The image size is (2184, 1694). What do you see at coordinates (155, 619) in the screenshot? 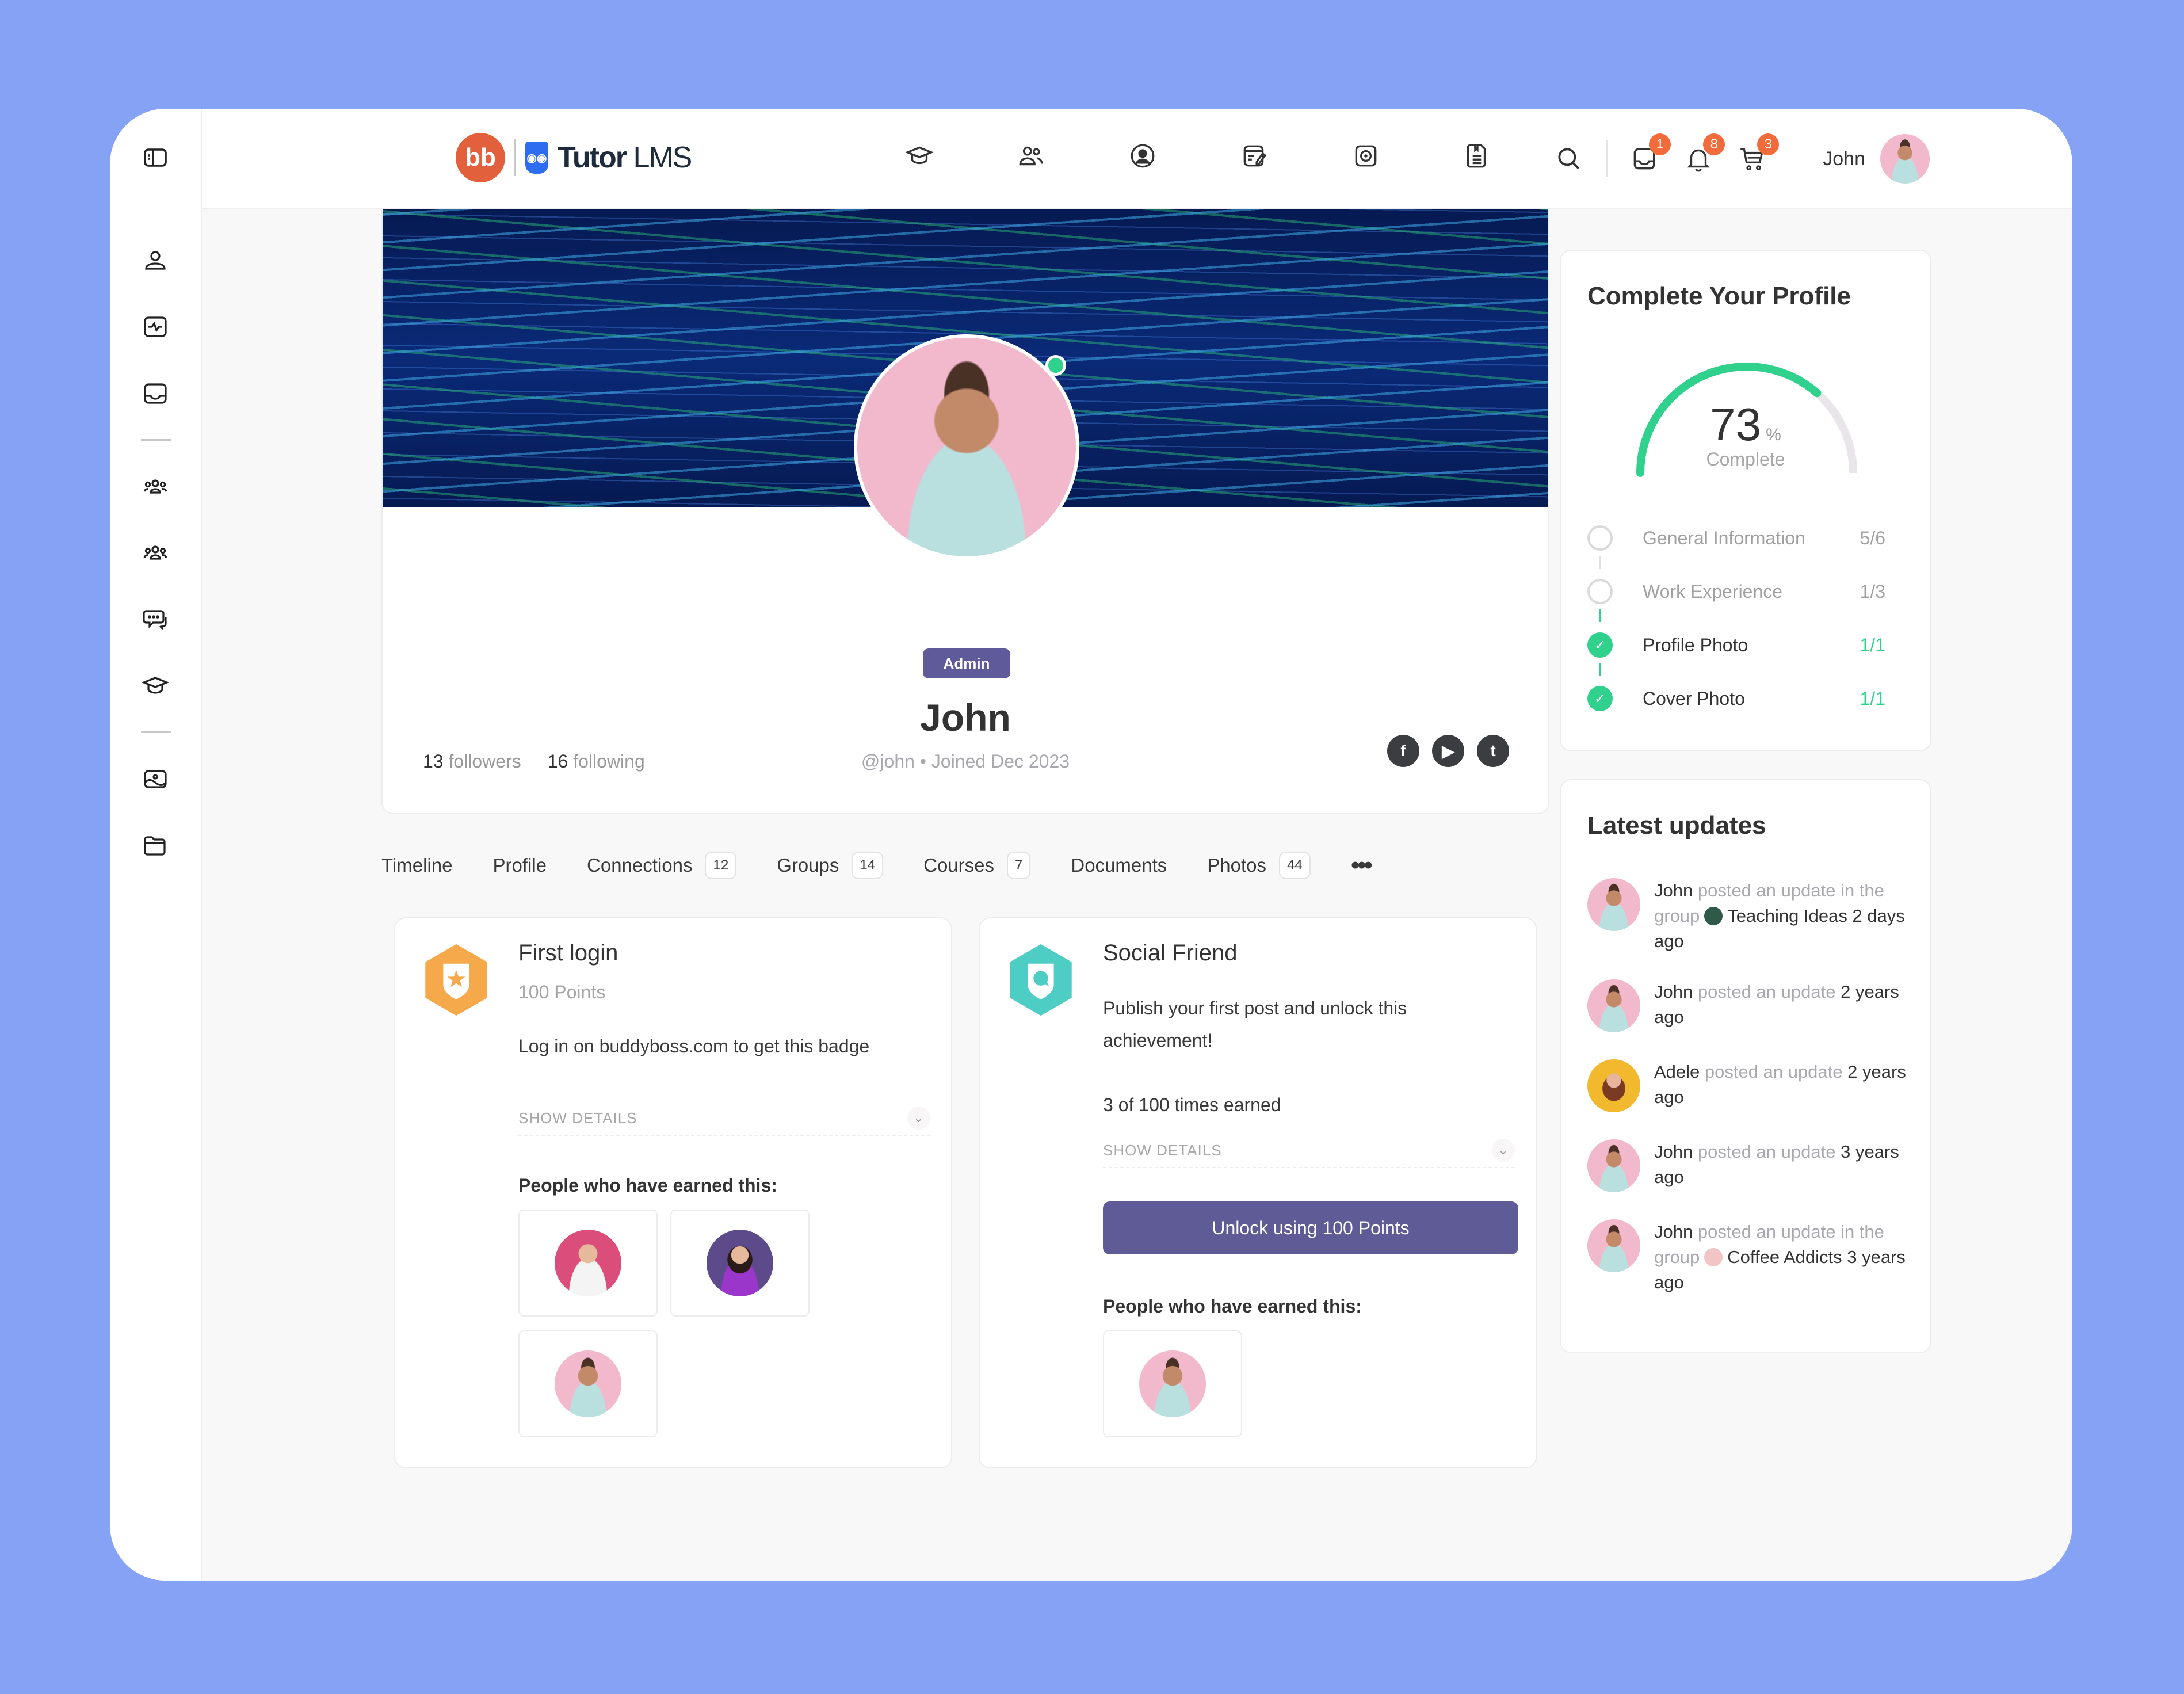
I see `sidebar-item-forums` at bounding box center [155, 619].